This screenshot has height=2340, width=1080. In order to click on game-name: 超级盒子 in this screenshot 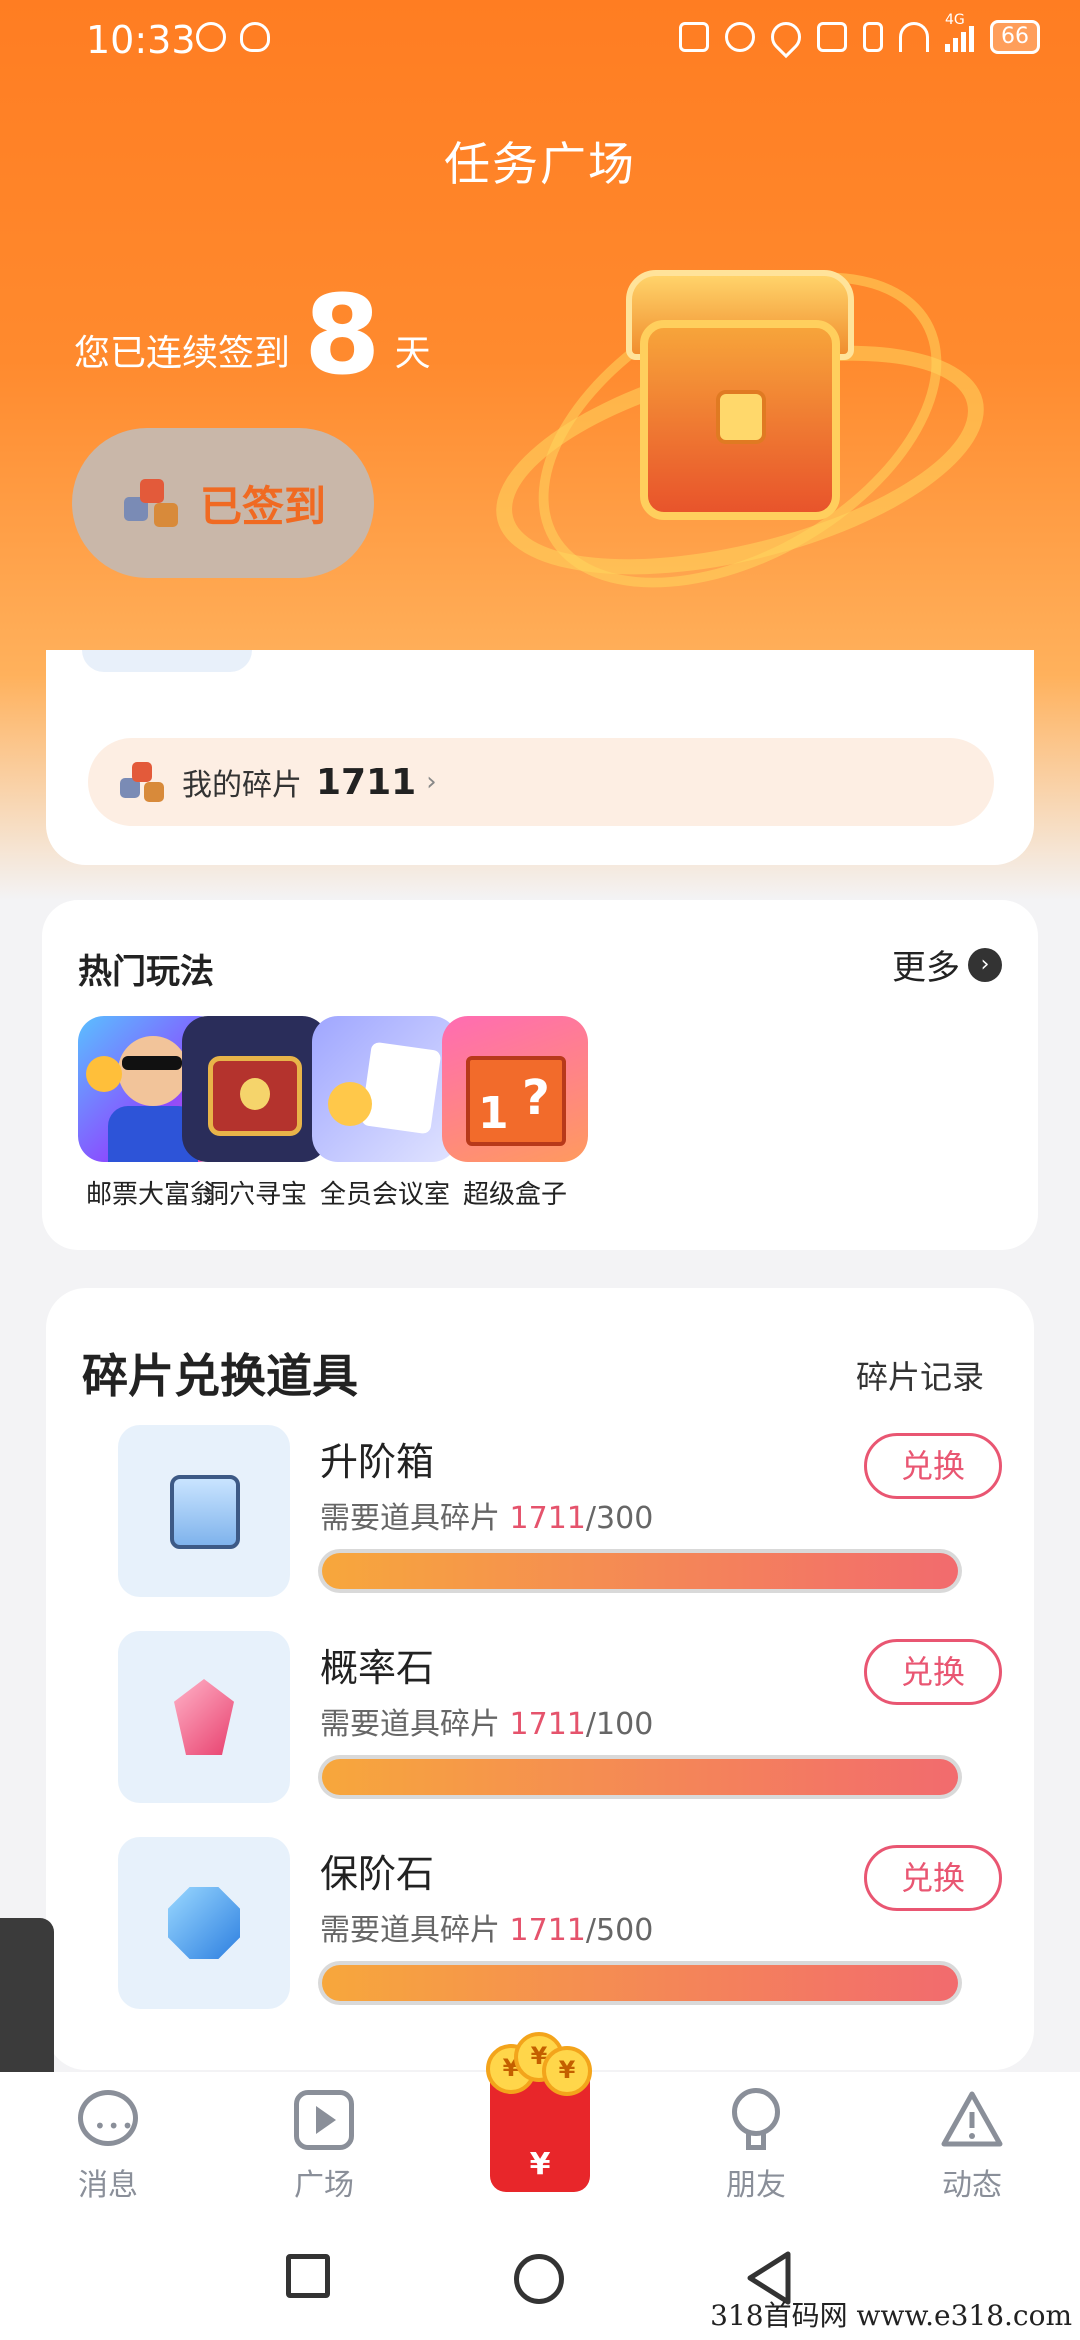, I will do `click(514, 1195)`.